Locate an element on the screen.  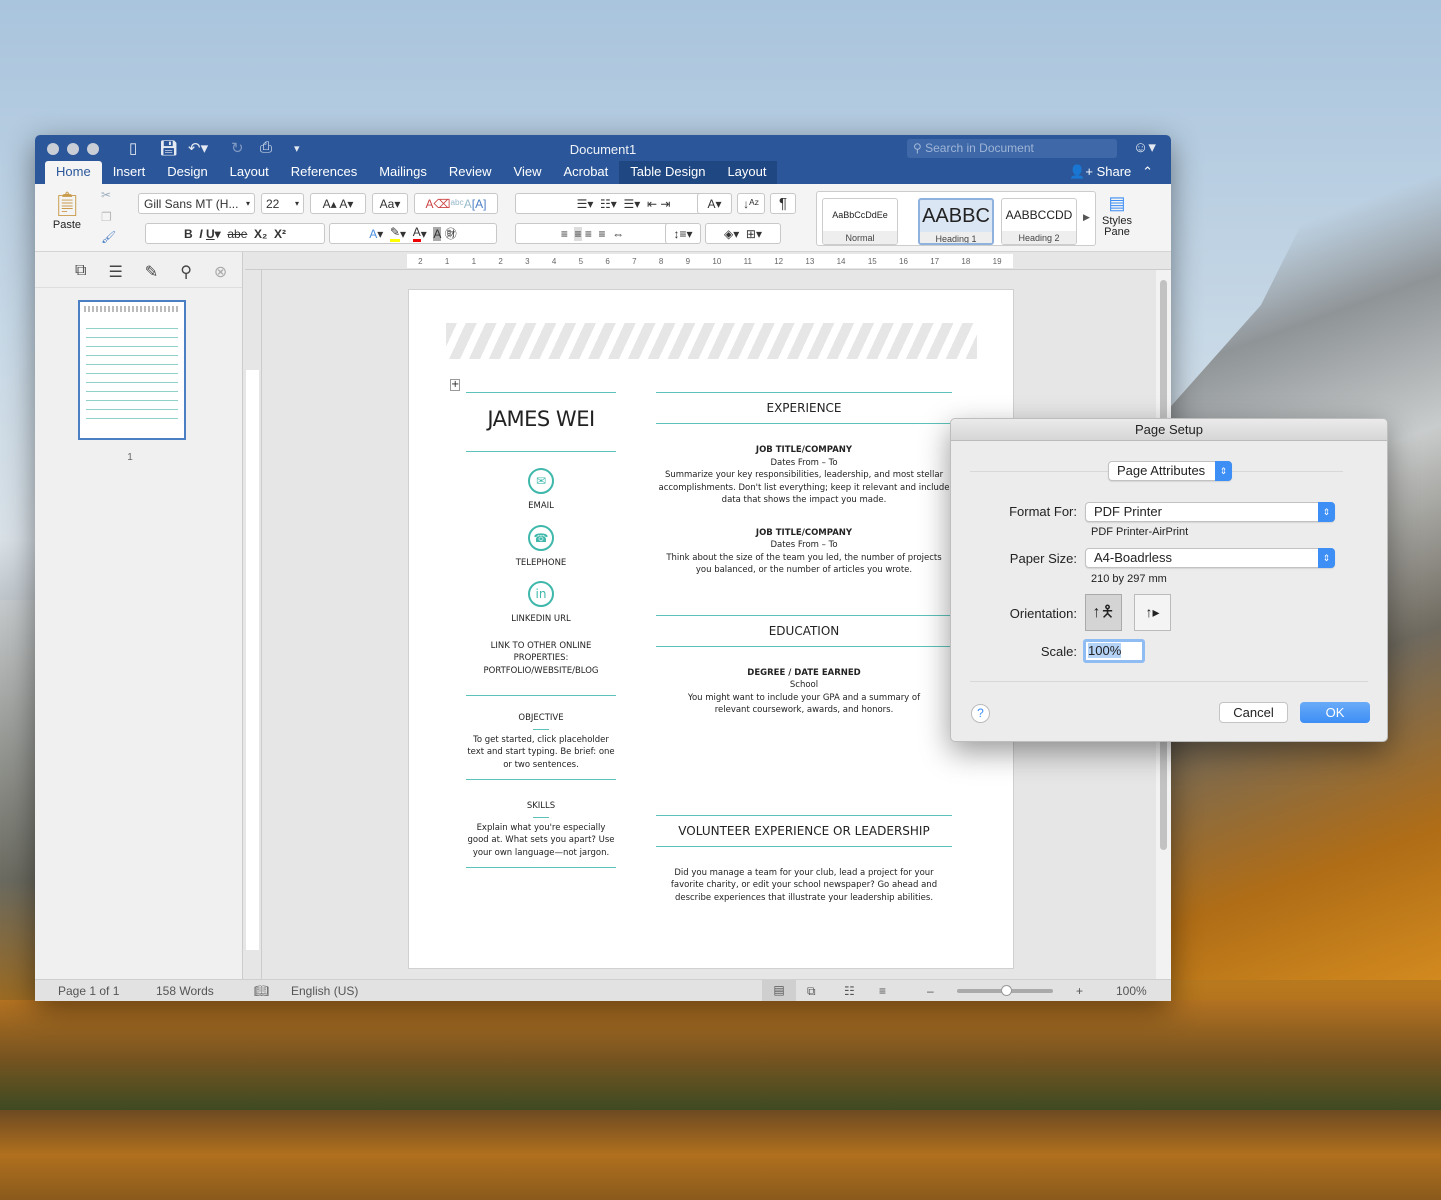
font-size-value: 22 is located at coordinates (273, 203).